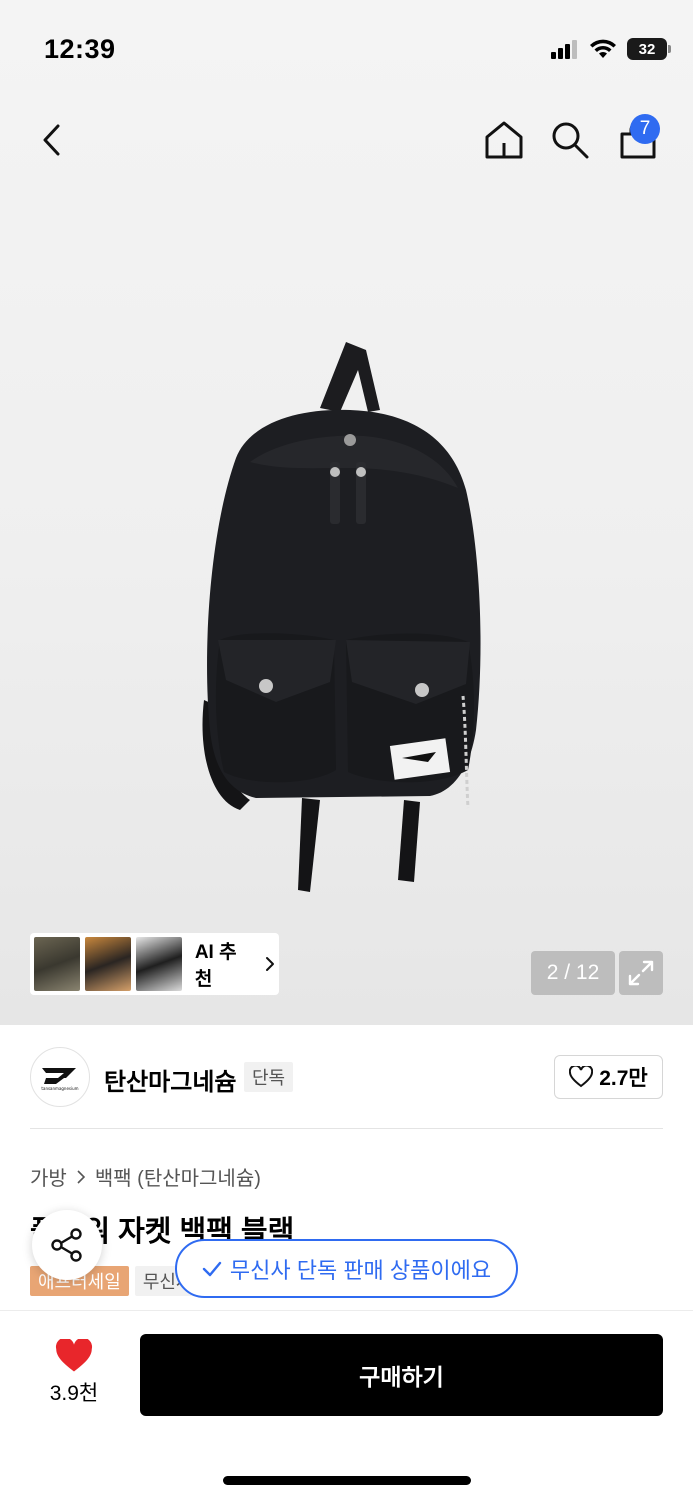  I want to click on wifi-icon, so click(603, 48).